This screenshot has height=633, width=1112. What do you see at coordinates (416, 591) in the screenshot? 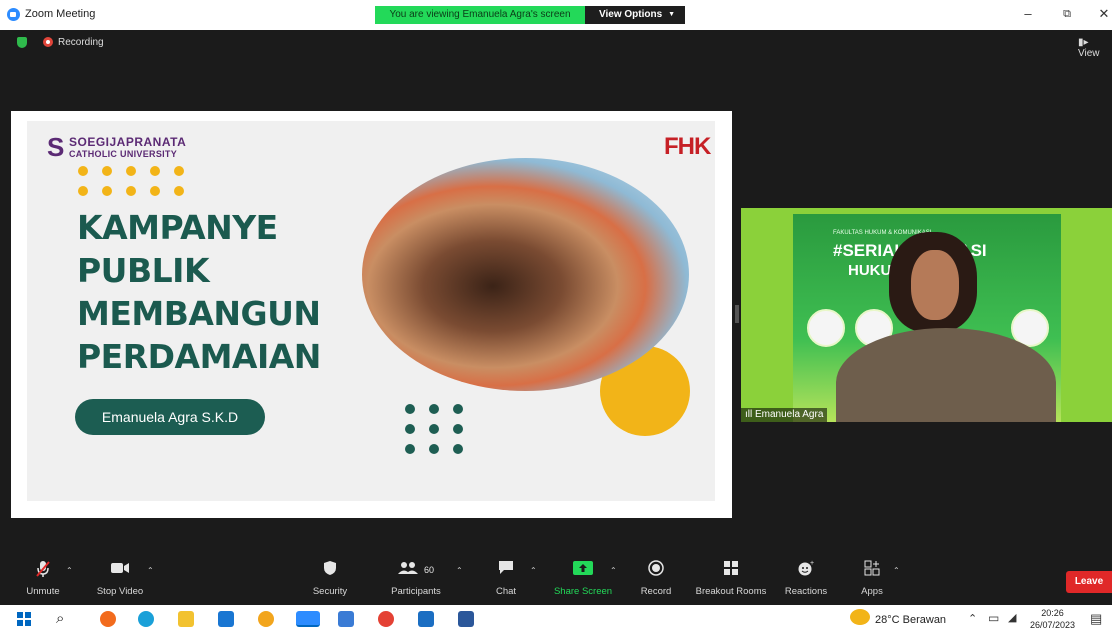
I see `participants-label: Participants` at bounding box center [416, 591].